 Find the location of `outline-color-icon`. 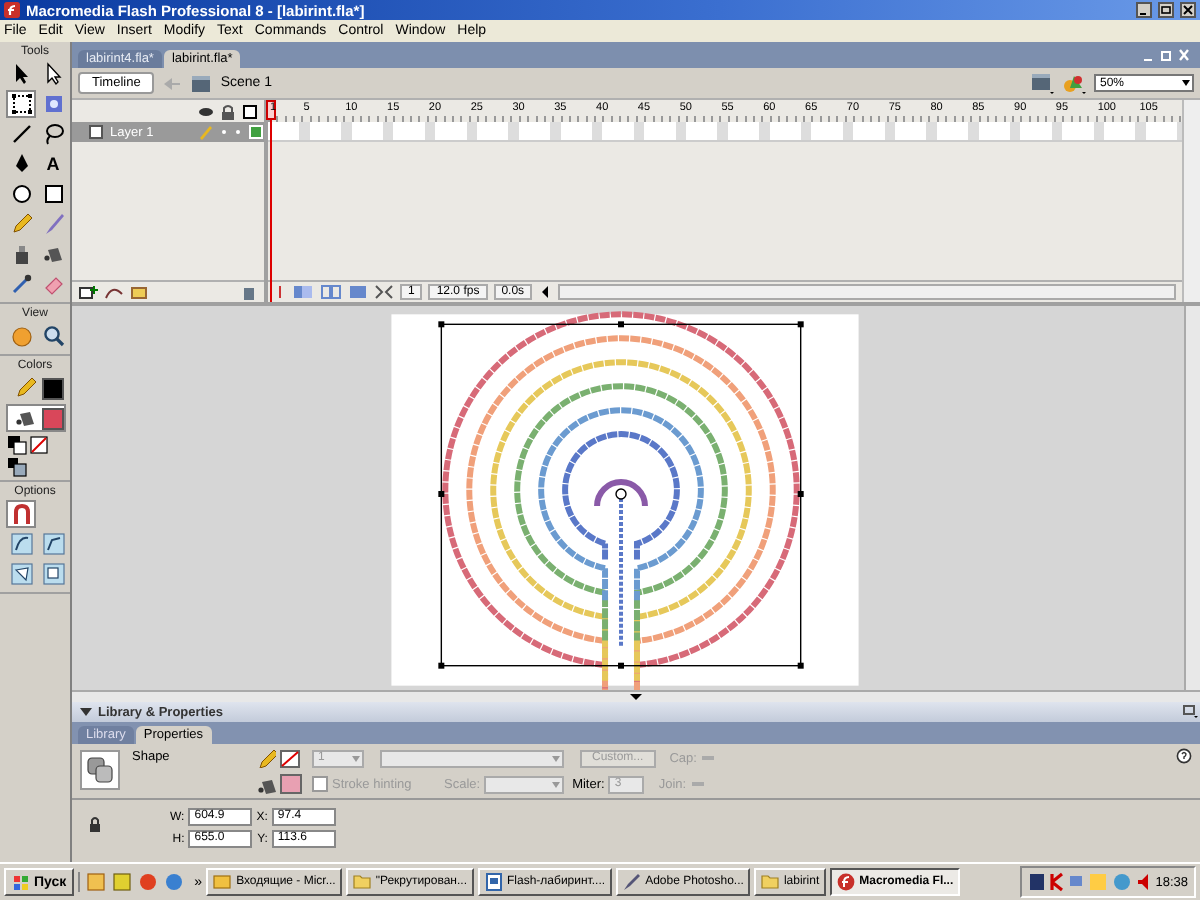

outline-color-icon is located at coordinates (256, 132).